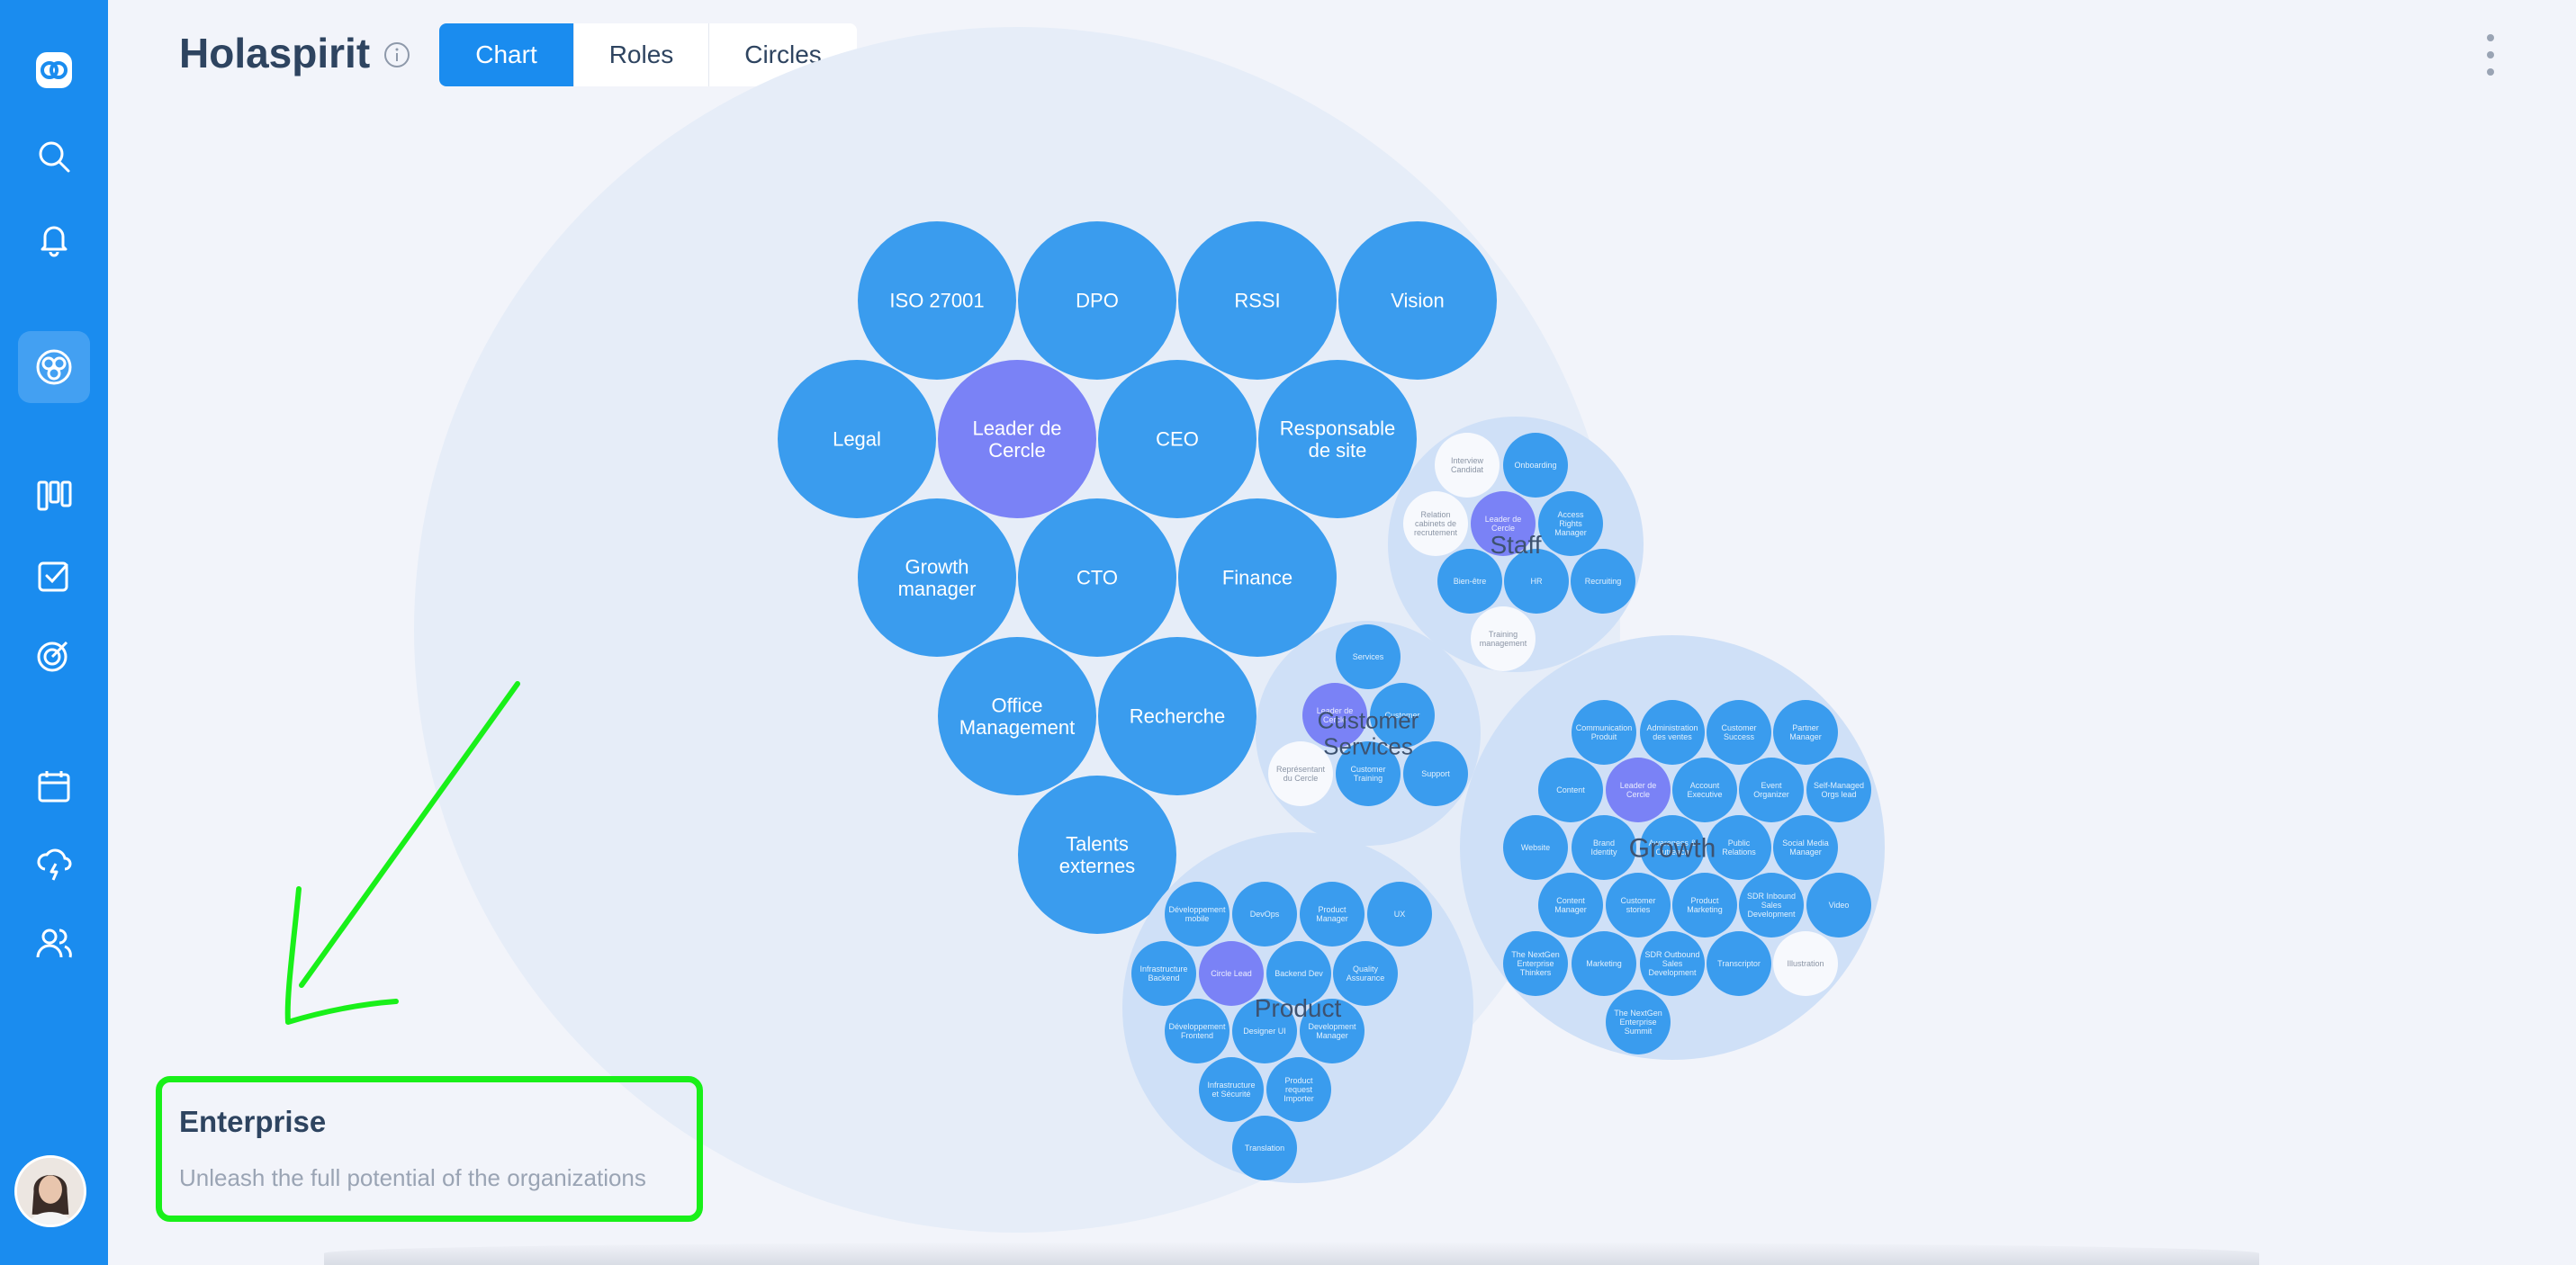  Describe the element at coordinates (1291, 1253) in the screenshot. I see `bottom-shadow` at that location.